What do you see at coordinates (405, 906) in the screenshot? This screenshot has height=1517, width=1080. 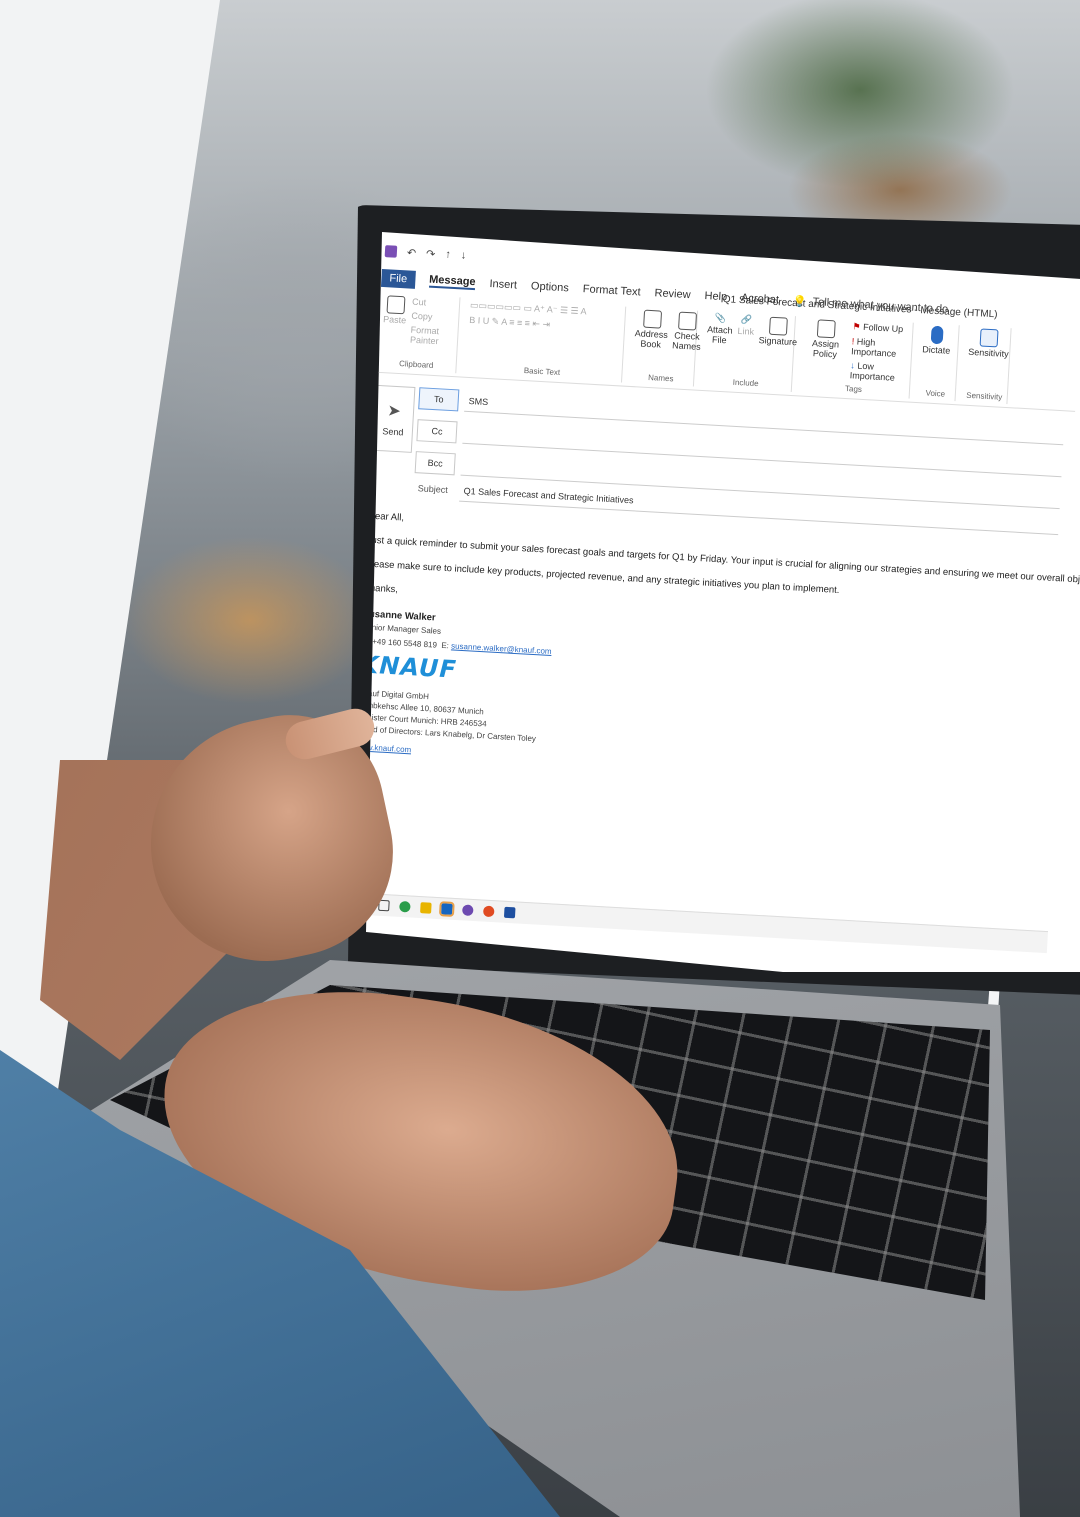 I see `edge-icon` at bounding box center [405, 906].